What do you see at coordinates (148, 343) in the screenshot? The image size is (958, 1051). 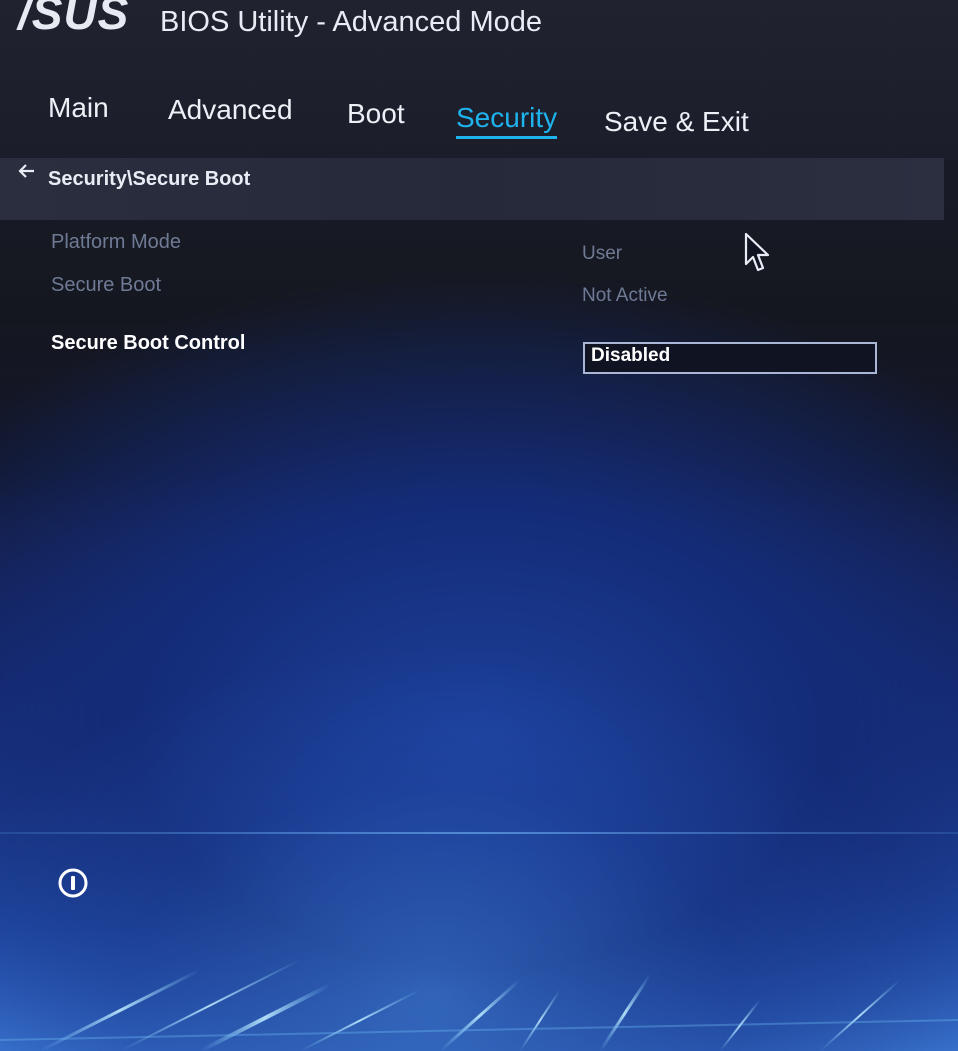 I see `secure-boot-control-label: Secure Boot Control` at bounding box center [148, 343].